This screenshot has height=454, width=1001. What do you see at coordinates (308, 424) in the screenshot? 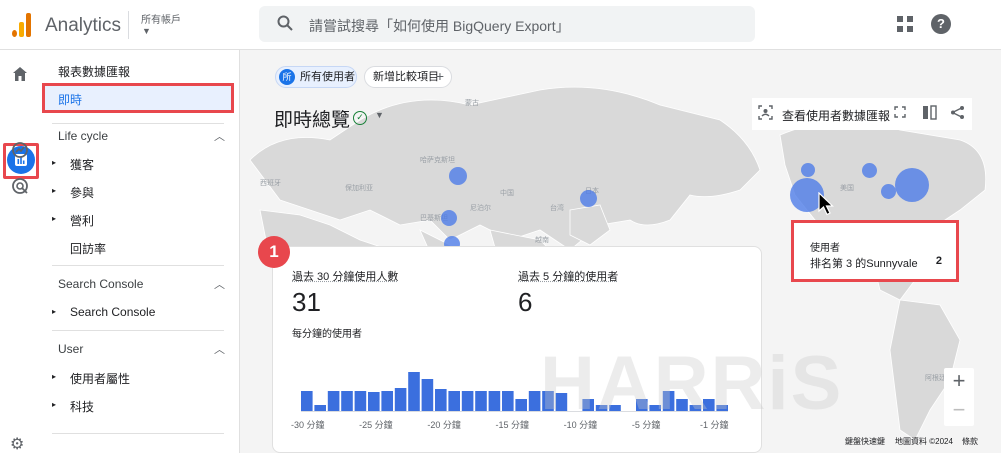
I see `x-tick-label: -30 分鐘` at bounding box center [308, 424].